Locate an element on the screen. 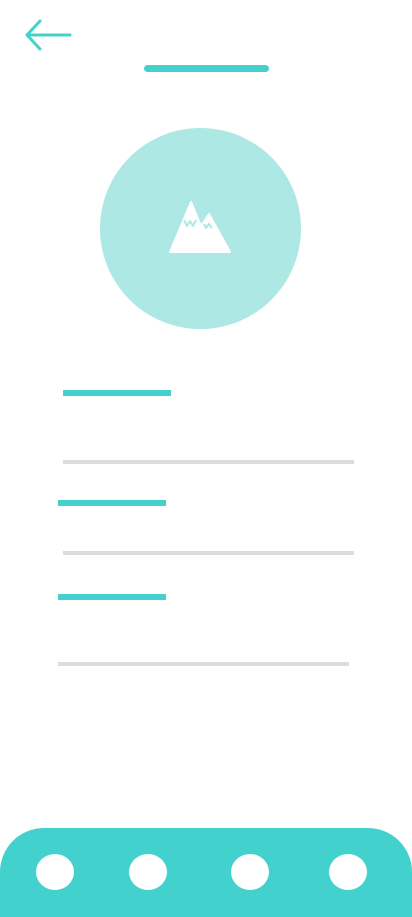 The image size is (412, 917). bottom-navigation is located at coordinates (206, 872).